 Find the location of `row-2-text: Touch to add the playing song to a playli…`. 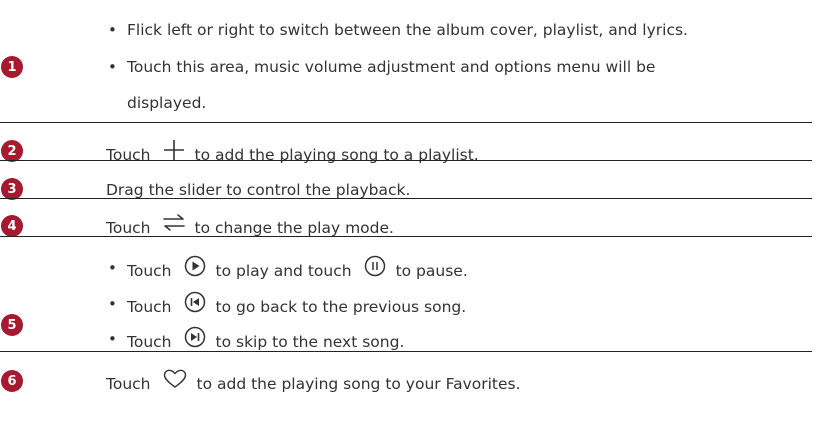

row-2-text: Touch to add the playing song to a playli… is located at coordinates (292, 154).